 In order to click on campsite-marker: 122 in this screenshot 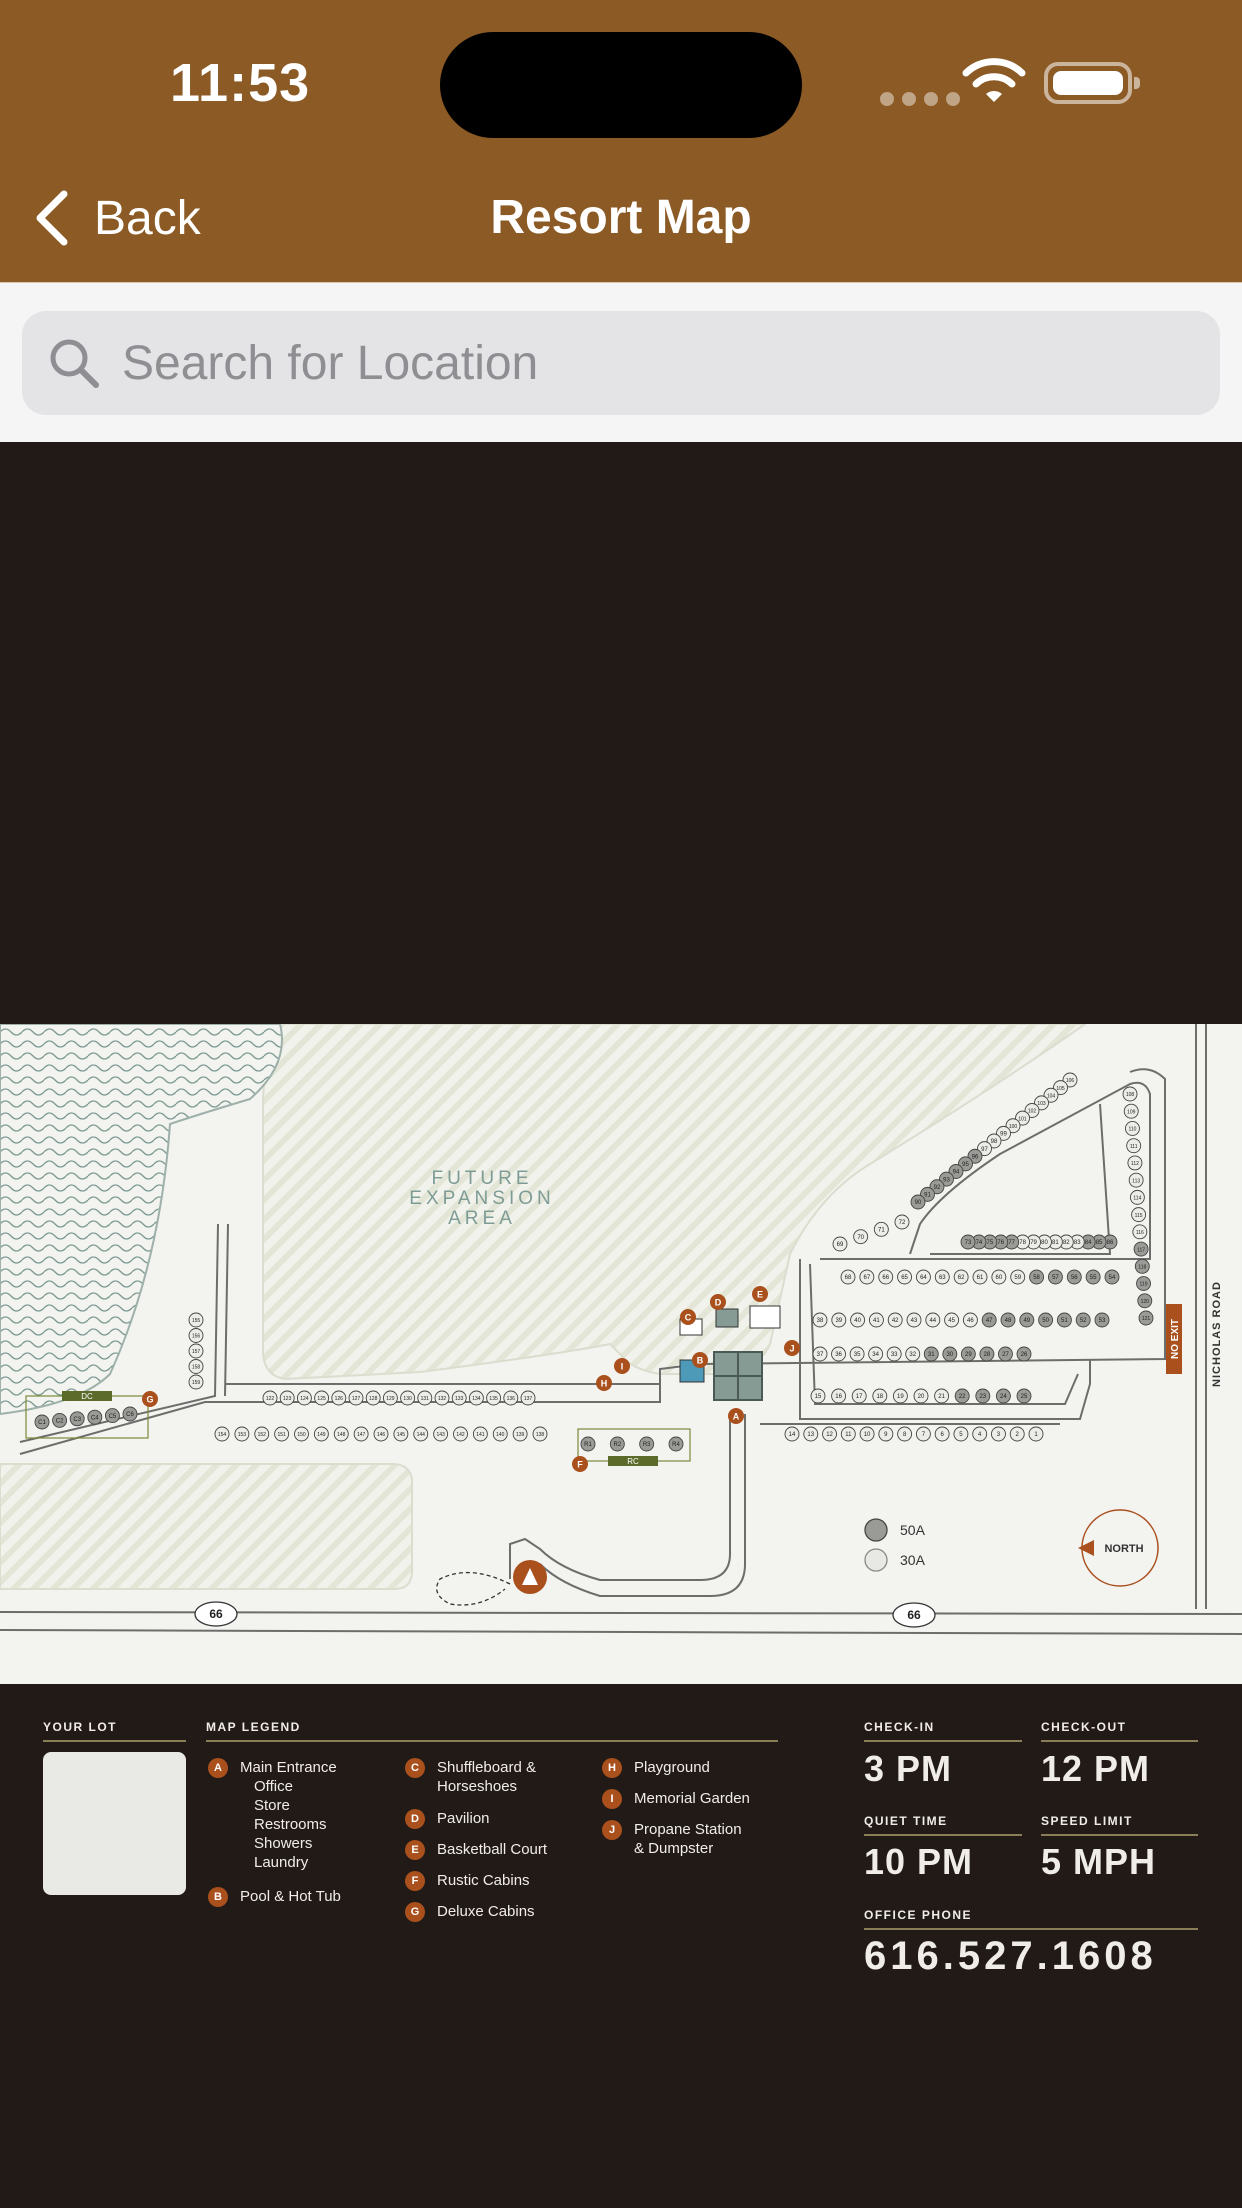, I will do `click(270, 1398)`.